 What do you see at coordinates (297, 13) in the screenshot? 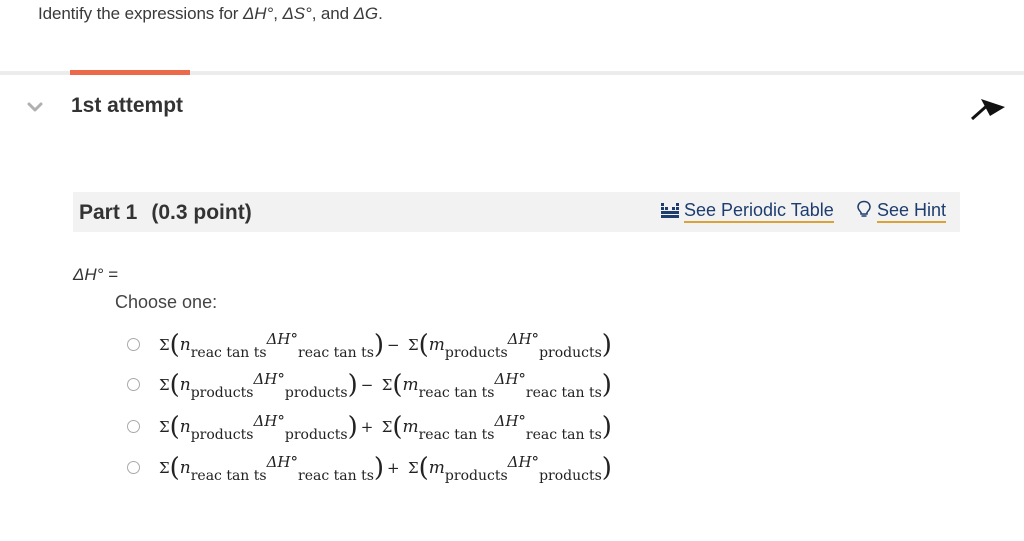
I see `ds-symbol: ΔS°` at bounding box center [297, 13].